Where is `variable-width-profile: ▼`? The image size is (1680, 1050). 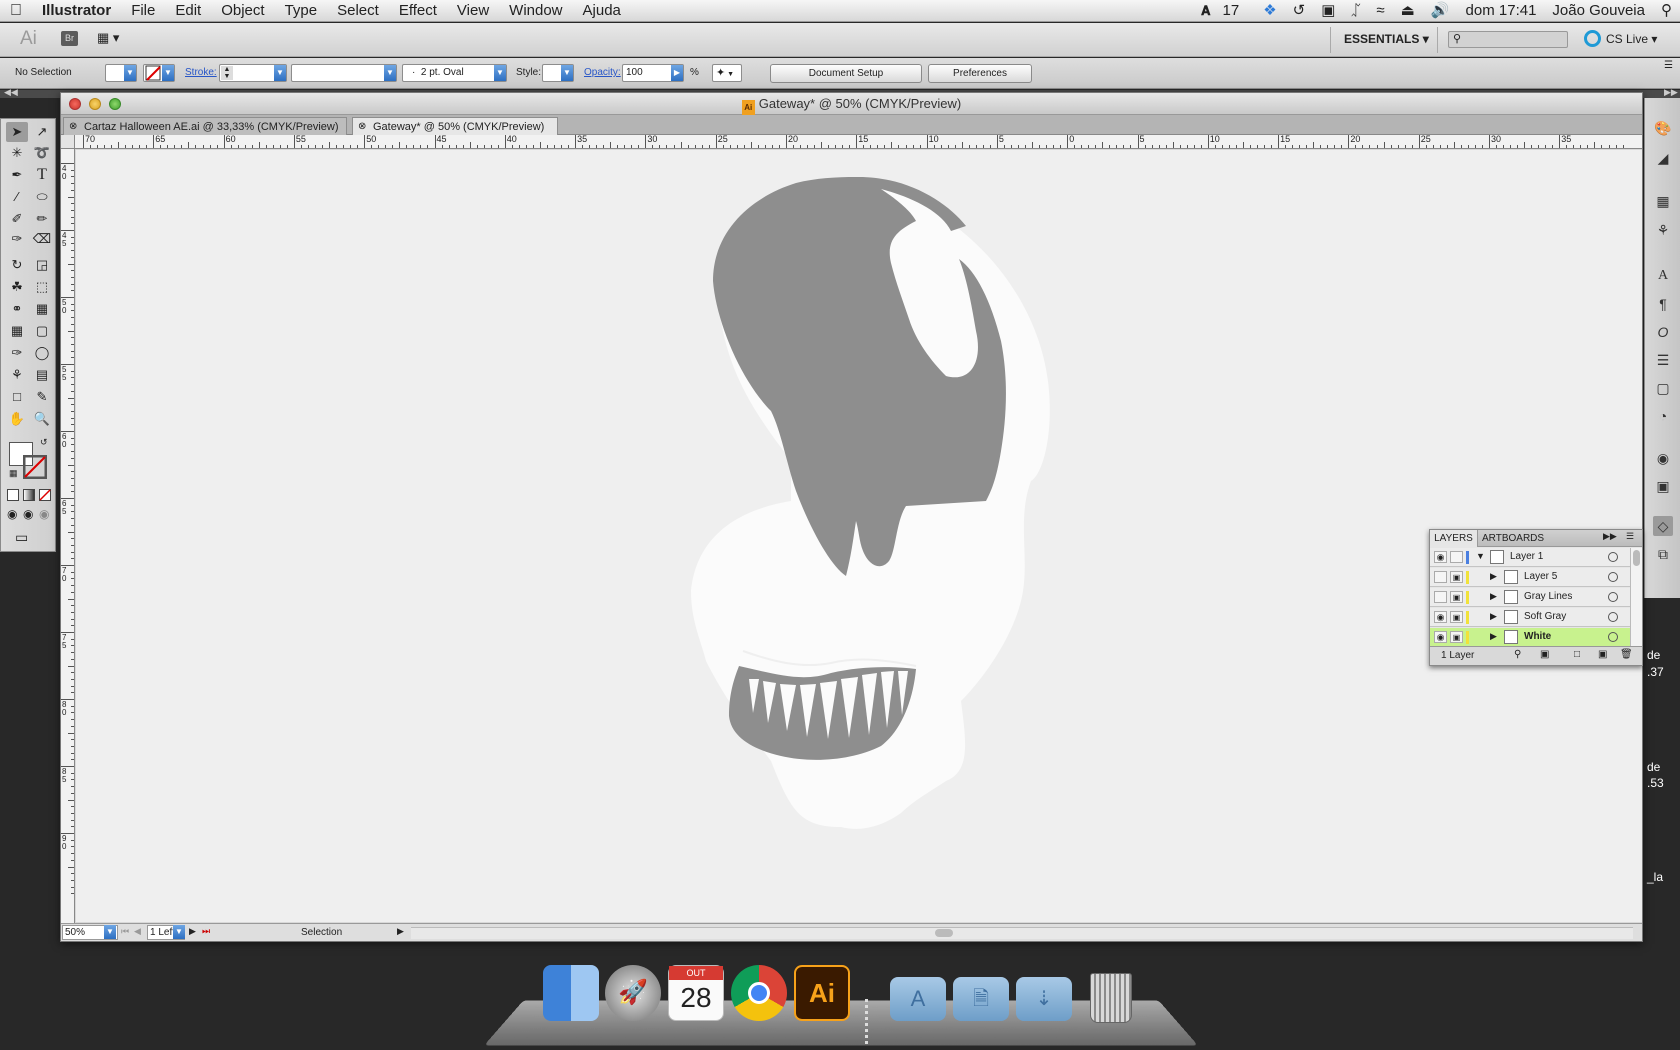 variable-width-profile: ▼ is located at coordinates (344, 73).